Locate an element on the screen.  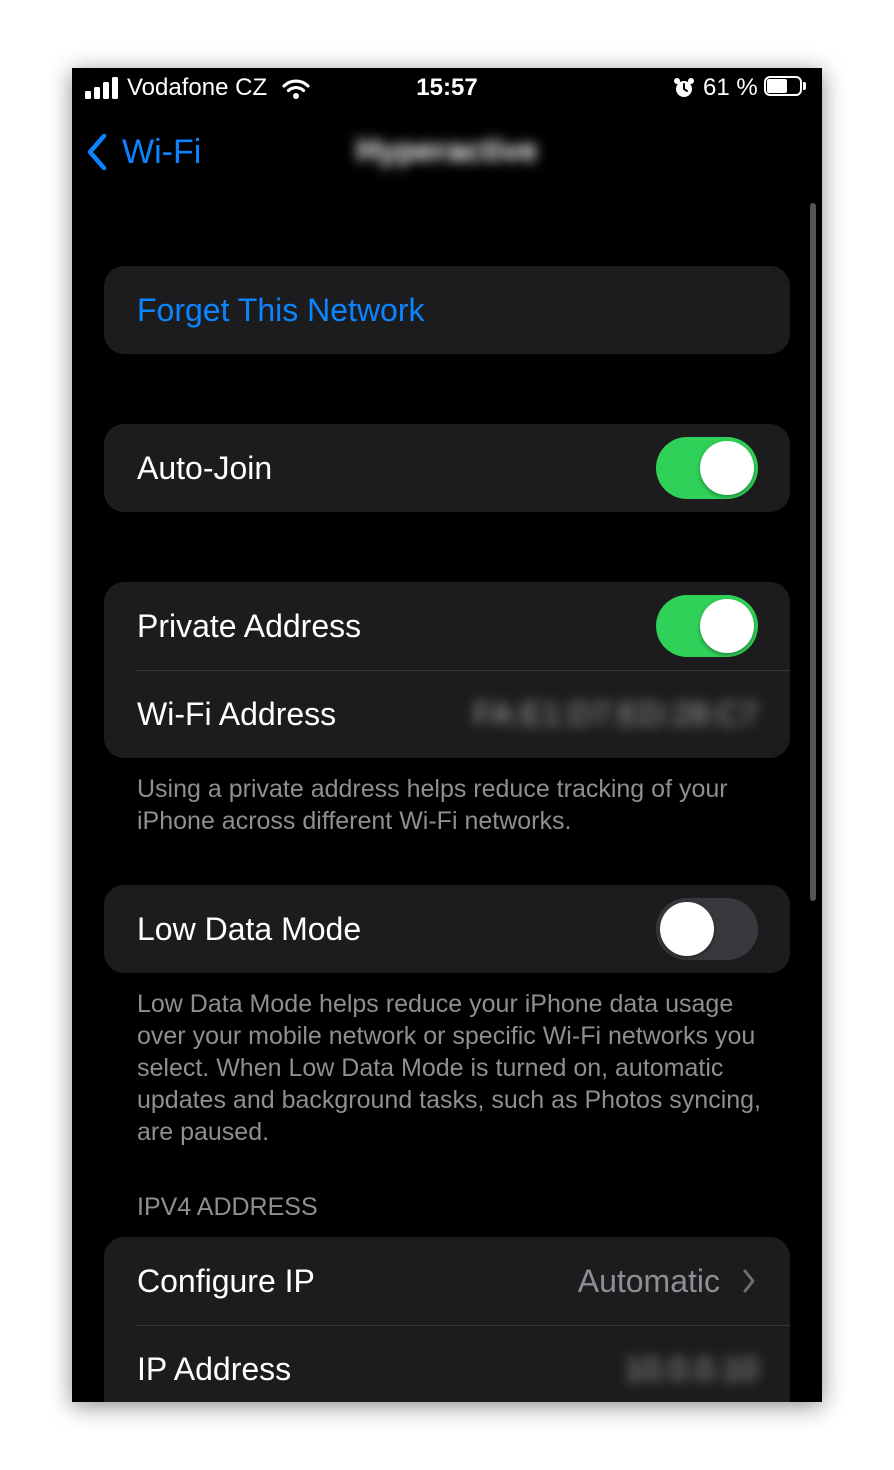
battery-icon is located at coordinates (785, 87).